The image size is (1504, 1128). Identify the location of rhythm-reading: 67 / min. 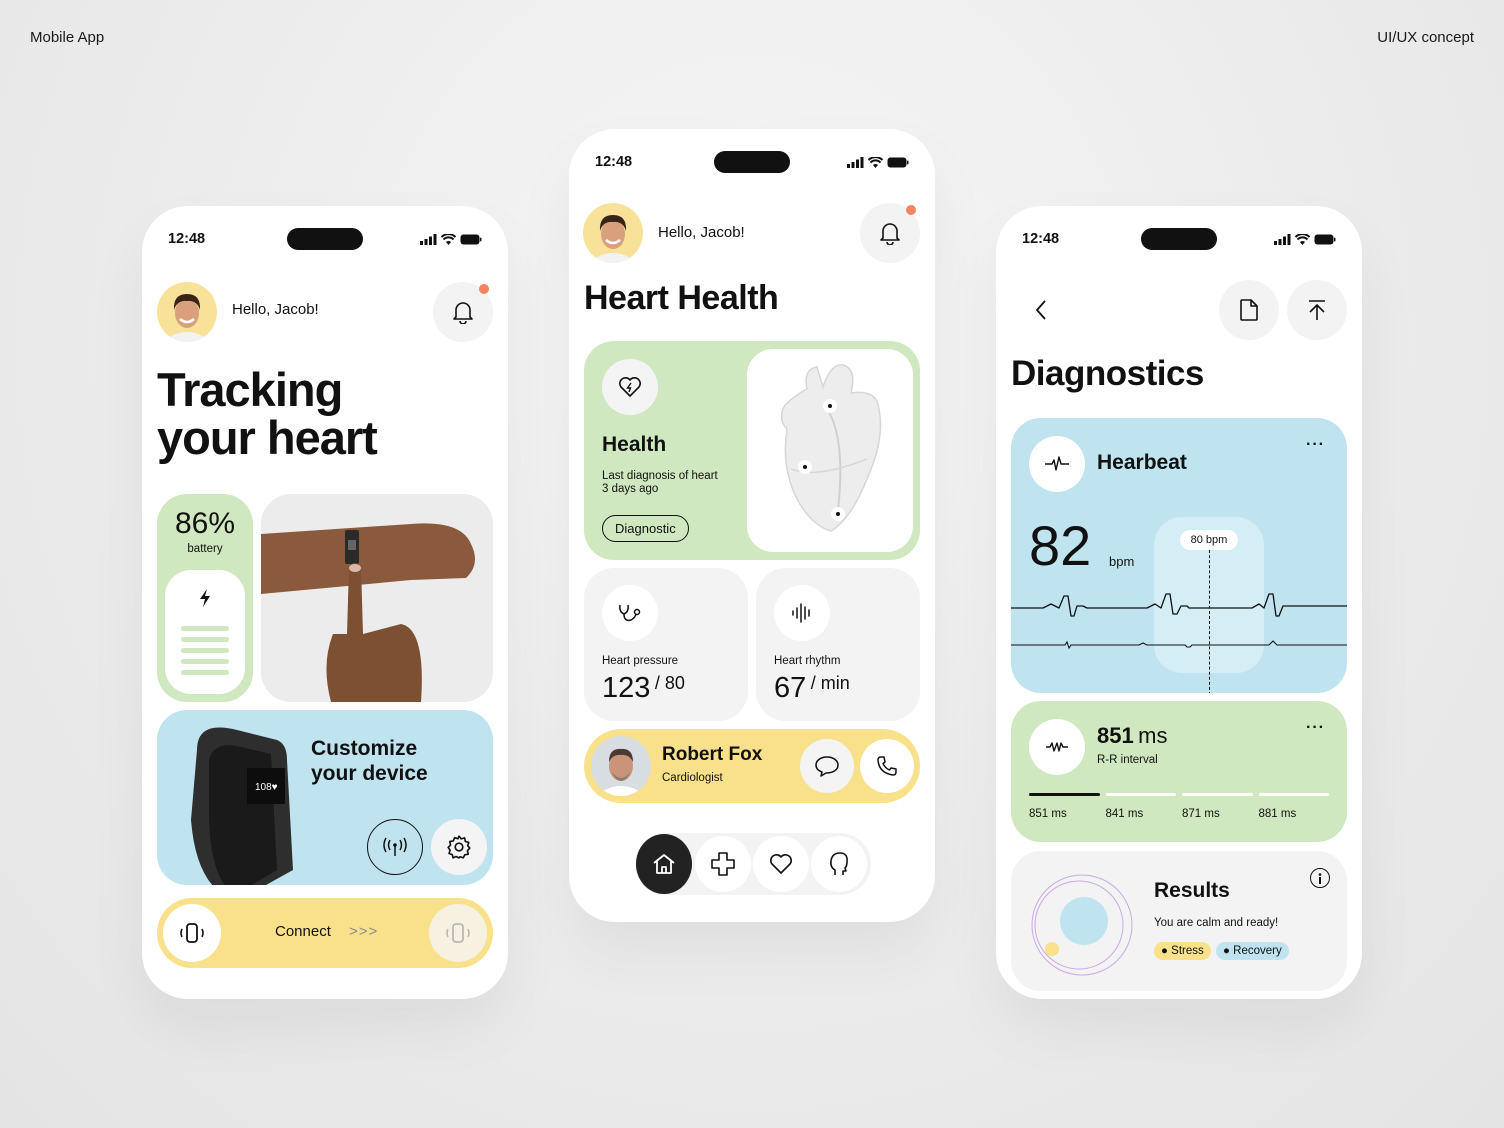
(812, 688).